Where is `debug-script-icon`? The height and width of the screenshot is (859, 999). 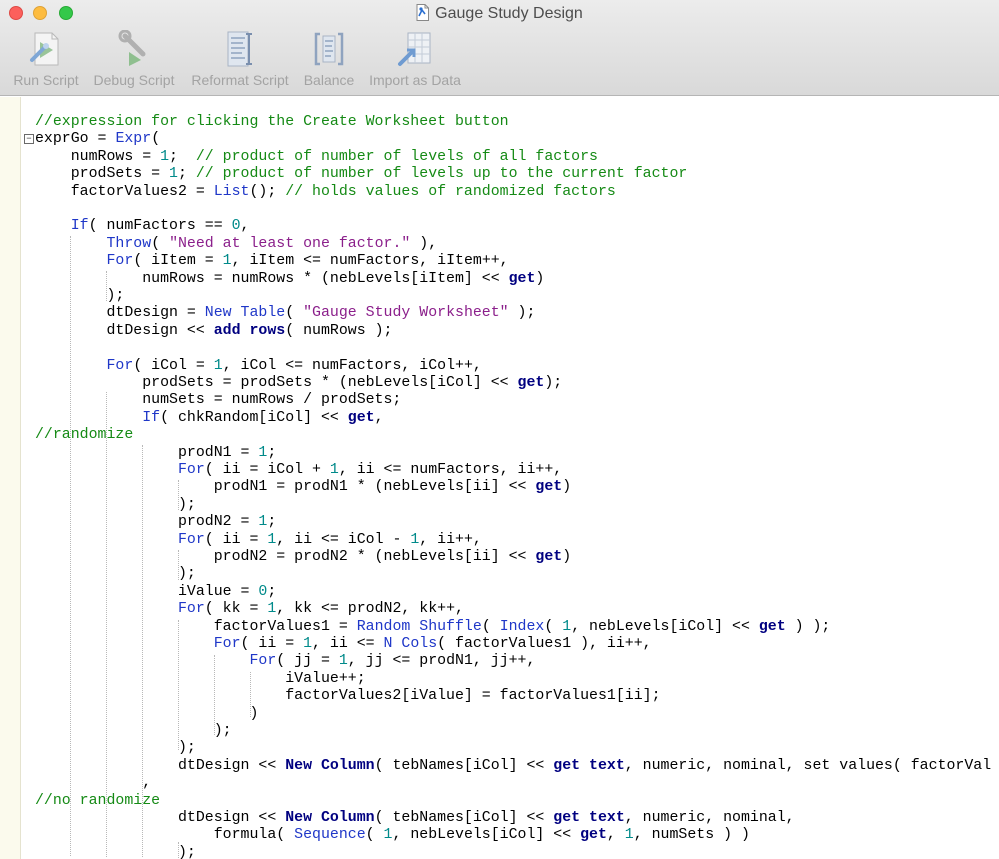 debug-script-icon is located at coordinates (132, 48).